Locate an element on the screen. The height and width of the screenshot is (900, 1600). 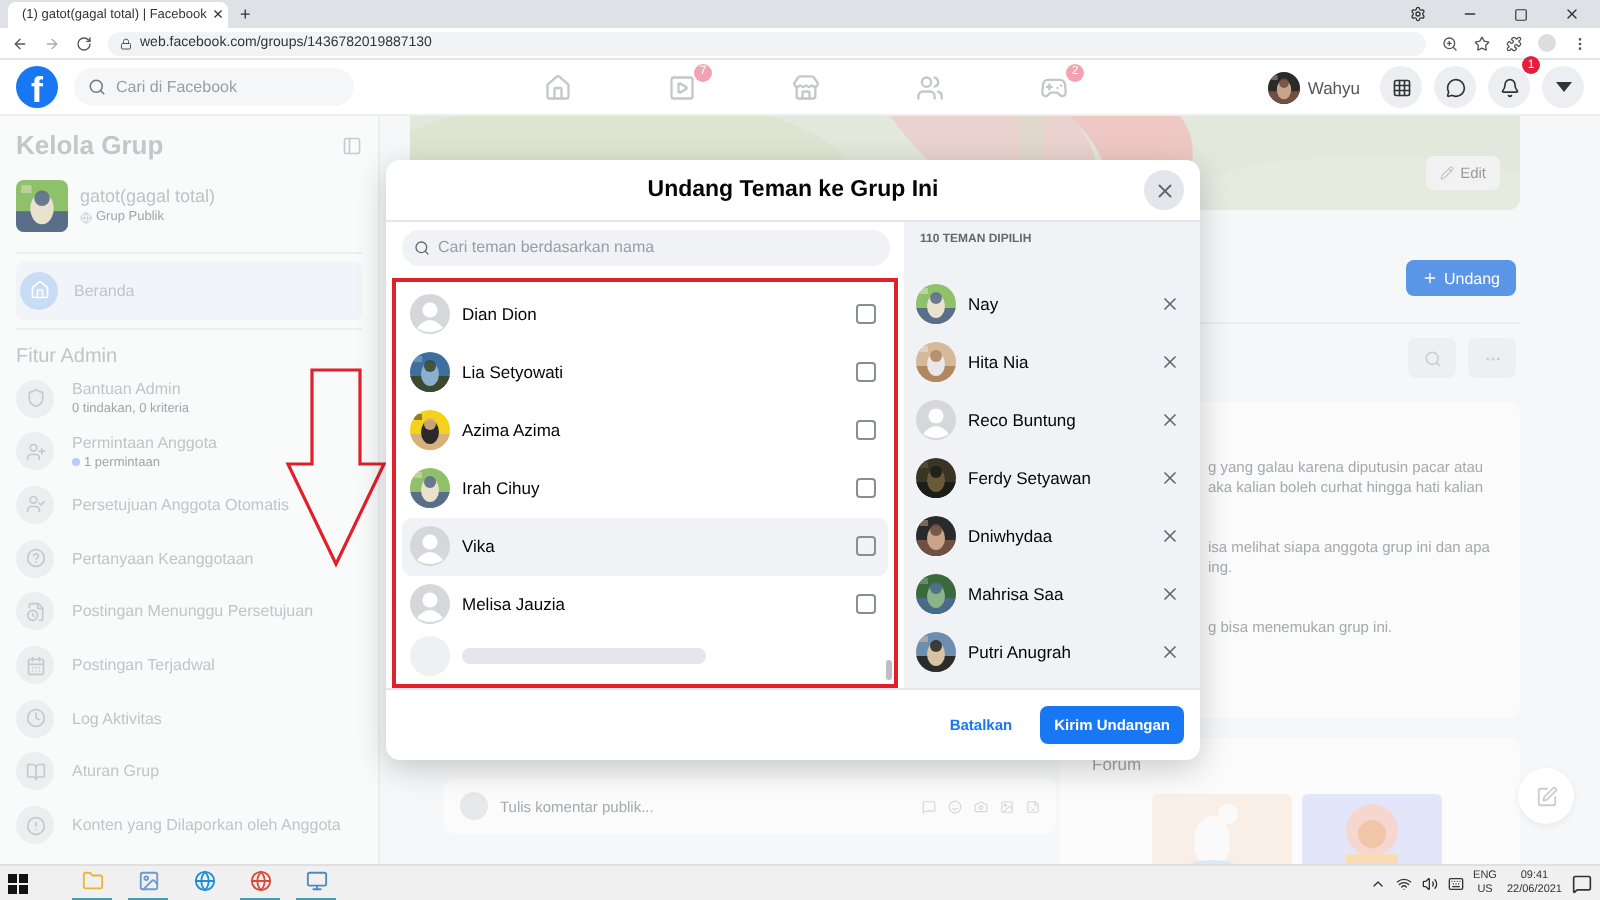
messenger-button is located at coordinates (1455, 87).